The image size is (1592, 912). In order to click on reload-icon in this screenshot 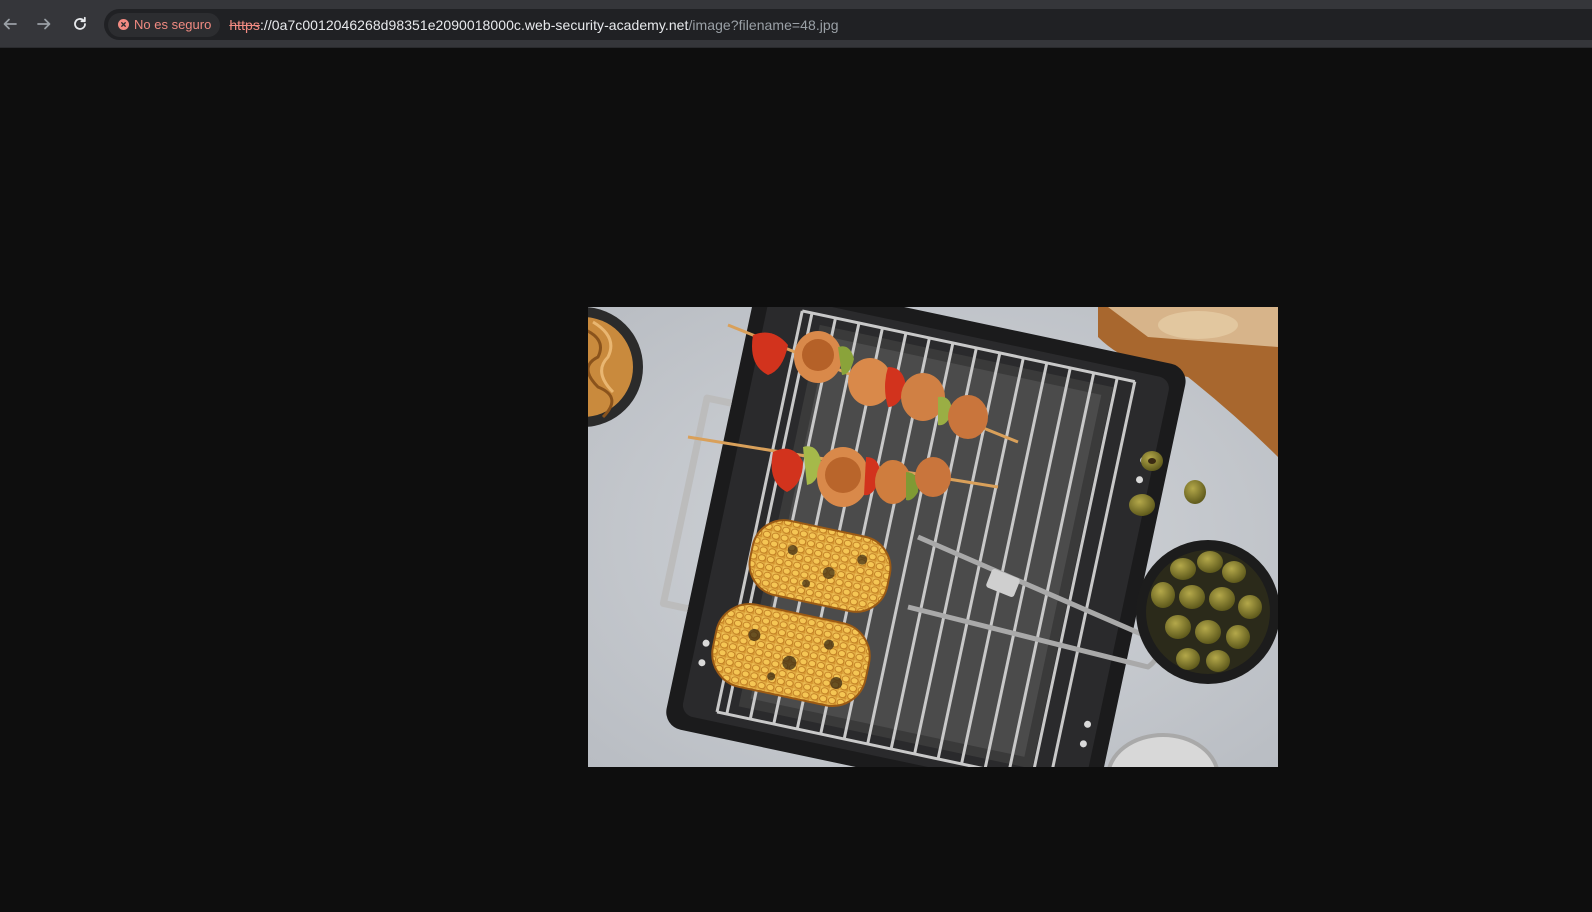, I will do `click(80, 23)`.